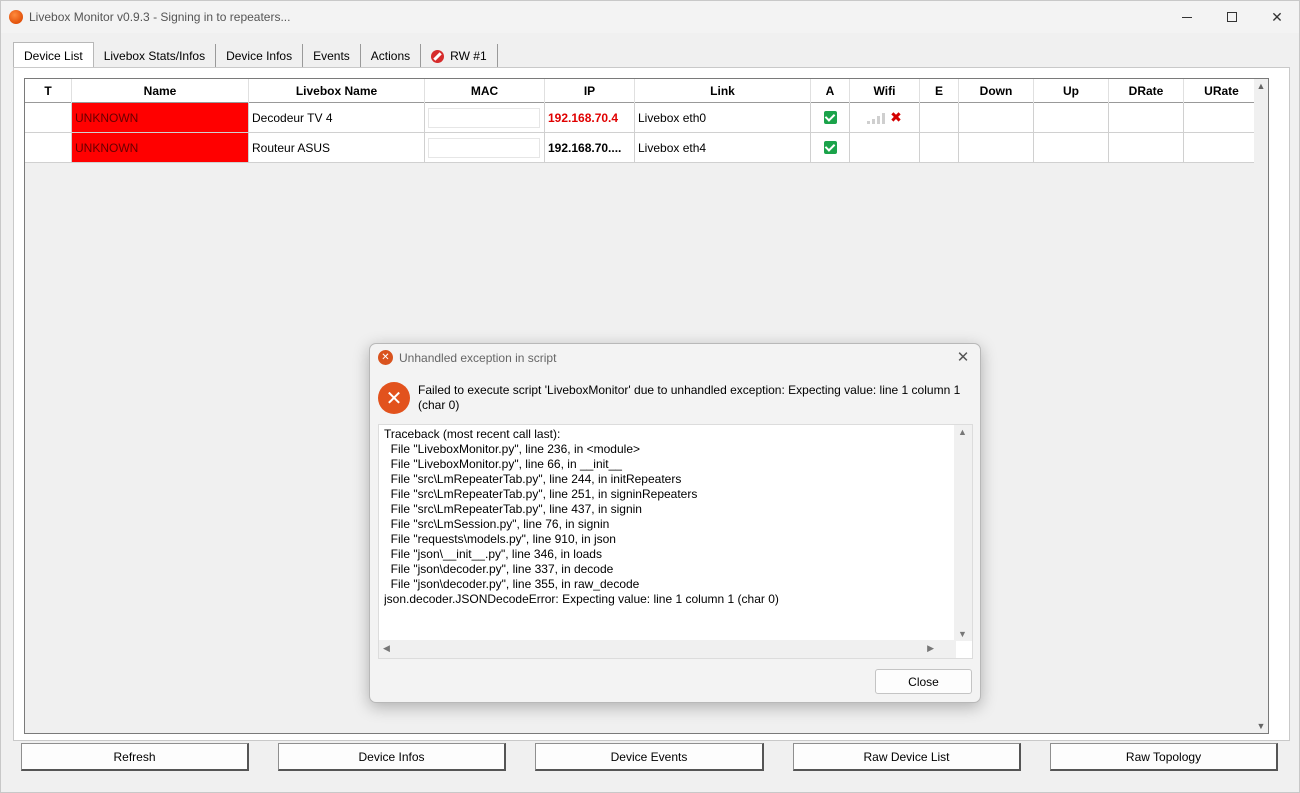  I want to click on traceback-horizontal-scrollbar: ◀ ▶, so click(667, 649).